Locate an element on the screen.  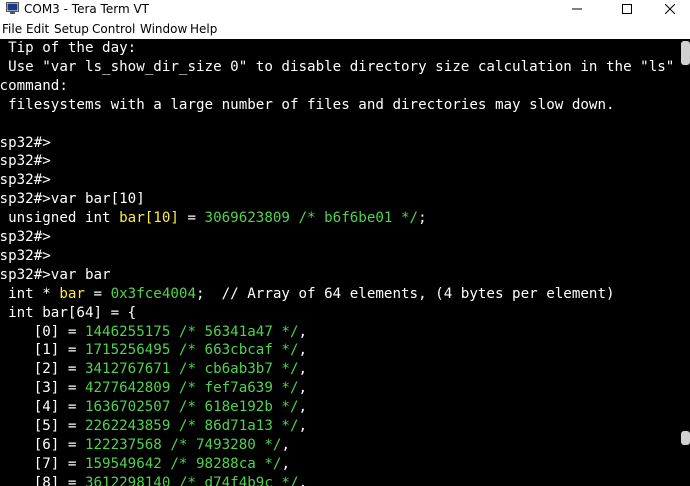
terminal-line: esp32#>var bar[10] is located at coordinates (72, 199).